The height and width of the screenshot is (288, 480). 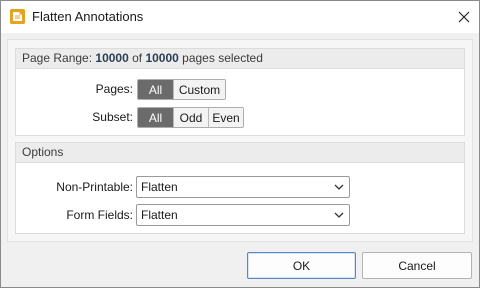 What do you see at coordinates (114, 89) in the screenshot?
I see `pages-label: Pages:` at bounding box center [114, 89].